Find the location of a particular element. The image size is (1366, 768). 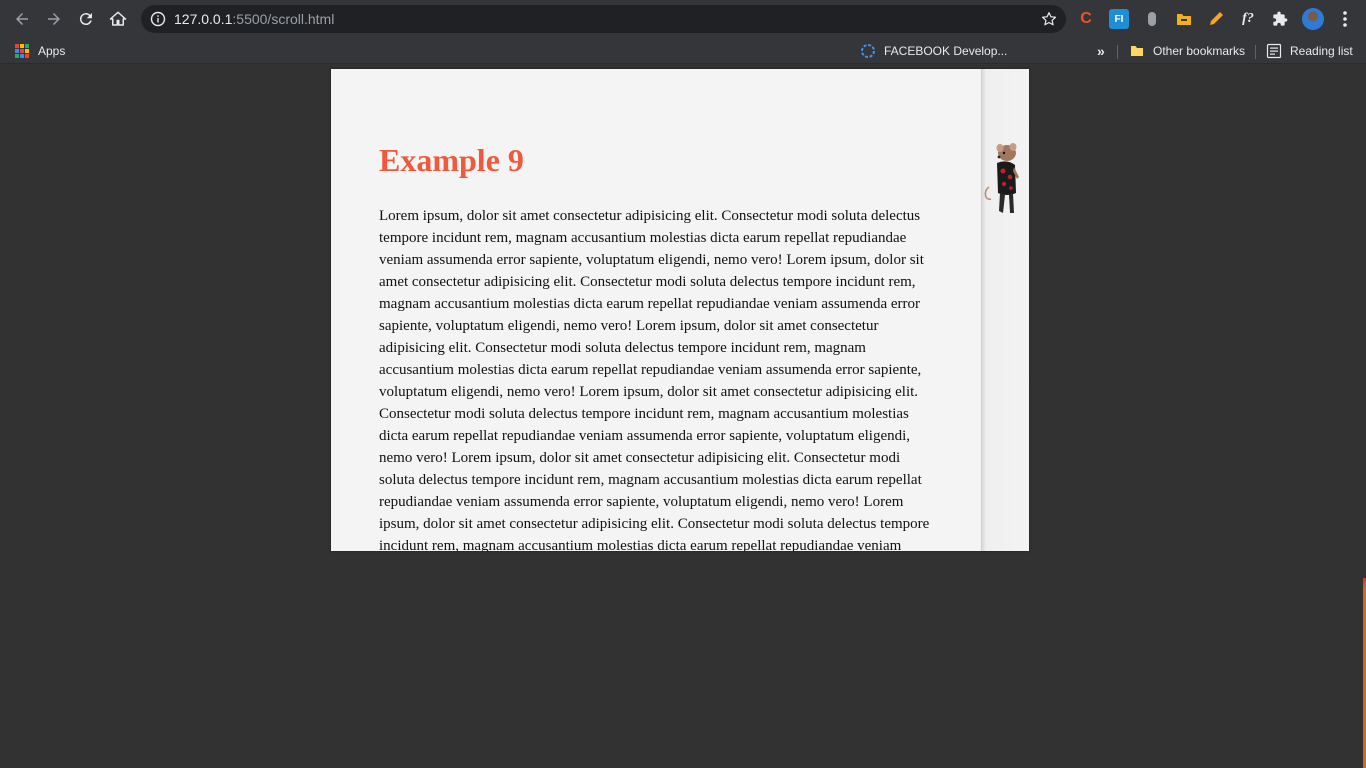

bookmark-other-bookmarks: Other bookmarks is located at coordinates (1187, 51).